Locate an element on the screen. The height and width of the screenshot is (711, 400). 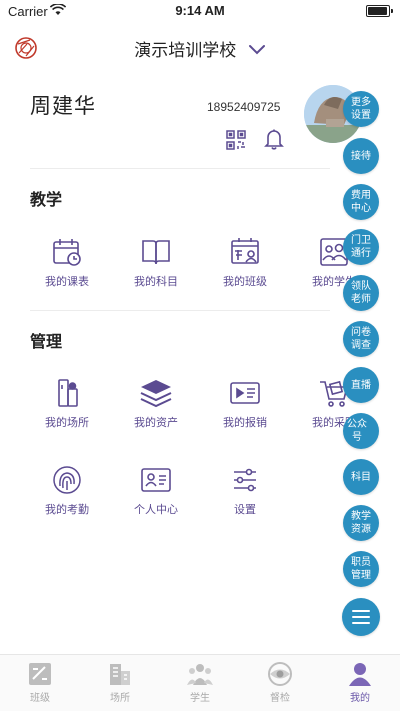
section-title-management: 管理 is located at coordinates (46, 341).